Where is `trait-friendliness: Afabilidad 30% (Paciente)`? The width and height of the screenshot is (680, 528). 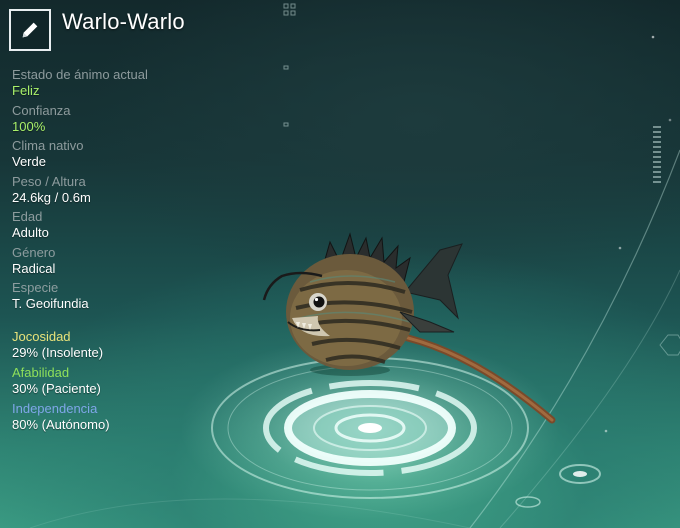
trait-friendliness: Afabilidad 30% (Paciente) is located at coordinates (122, 383).